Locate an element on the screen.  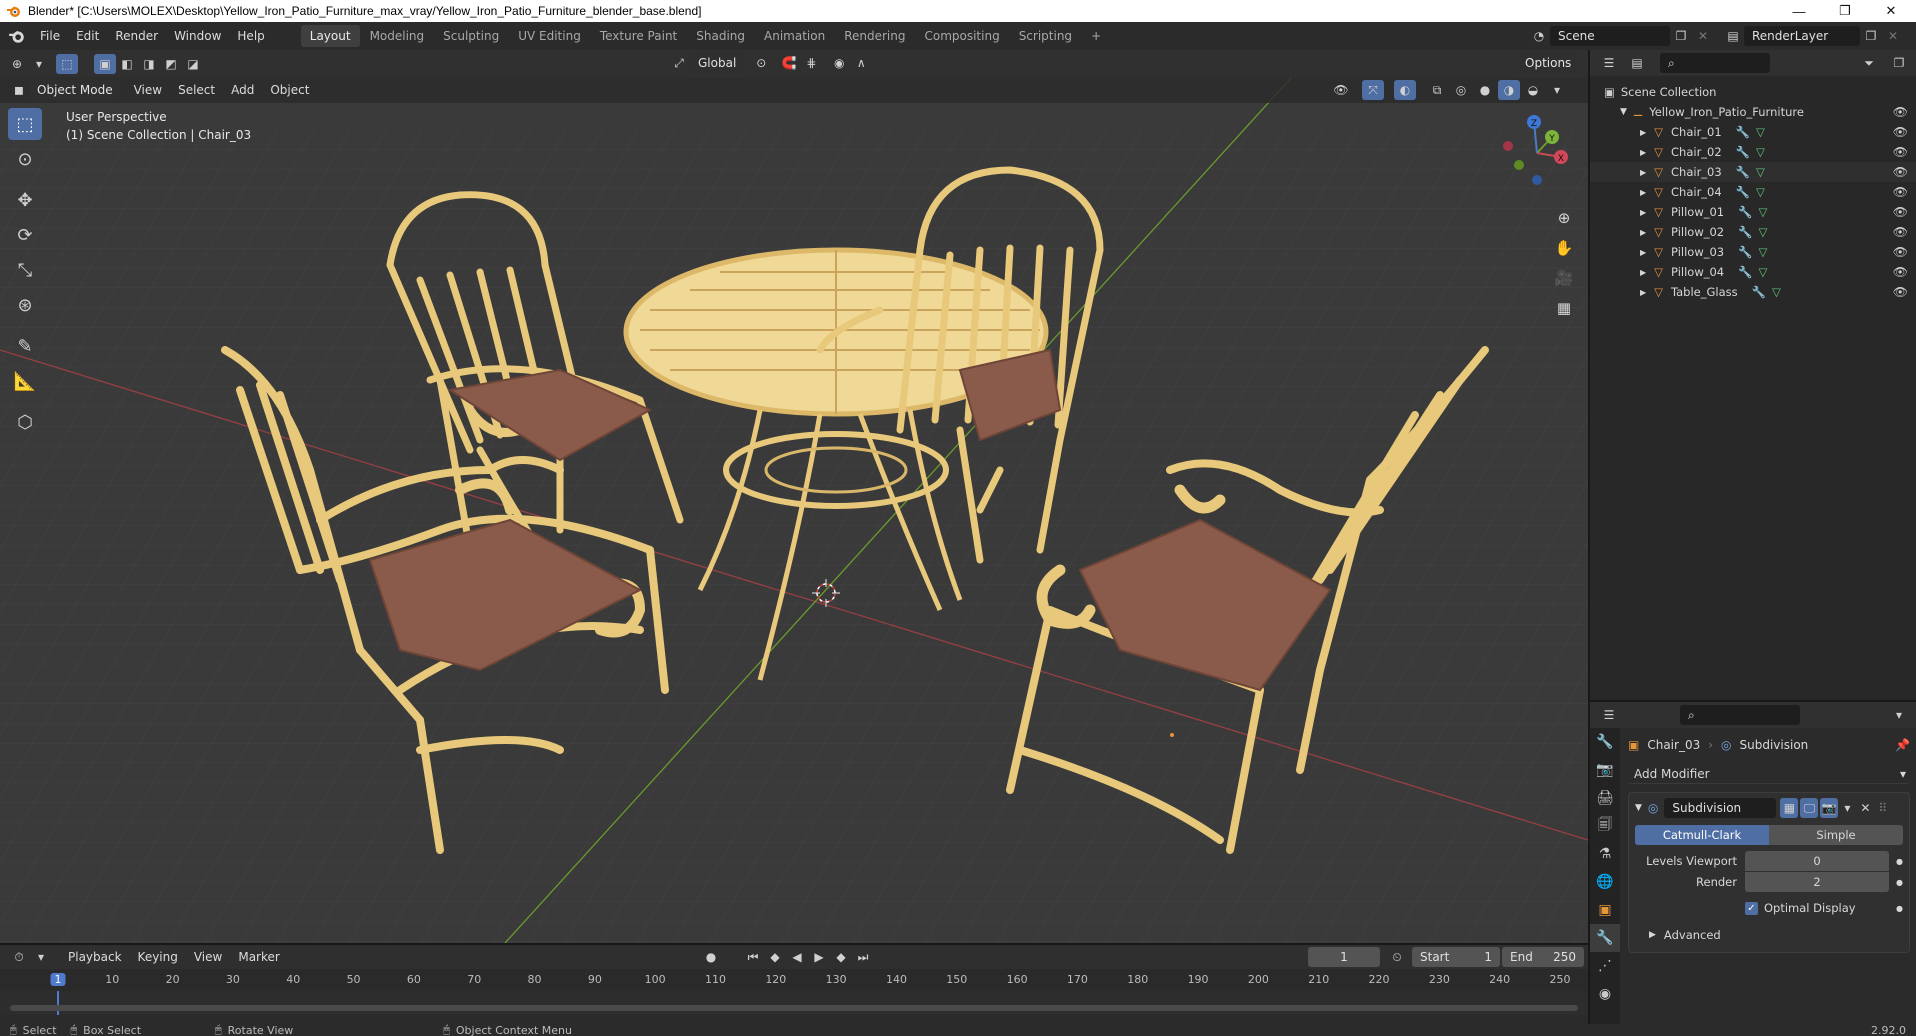
tab-shading: Shading is located at coordinates (720, 36).